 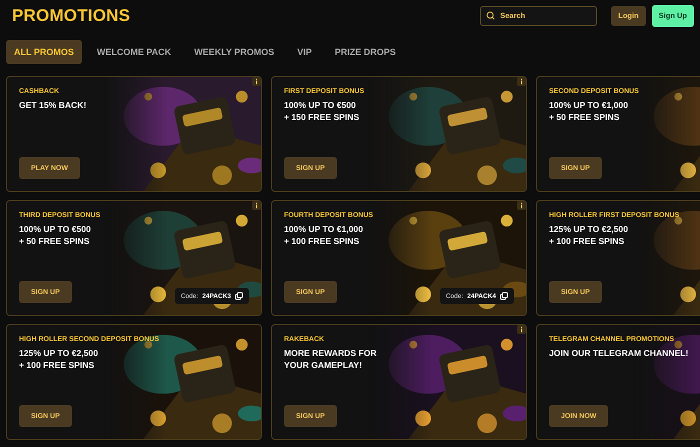 I want to click on page-title: PROMOTIONS, so click(x=71, y=16).